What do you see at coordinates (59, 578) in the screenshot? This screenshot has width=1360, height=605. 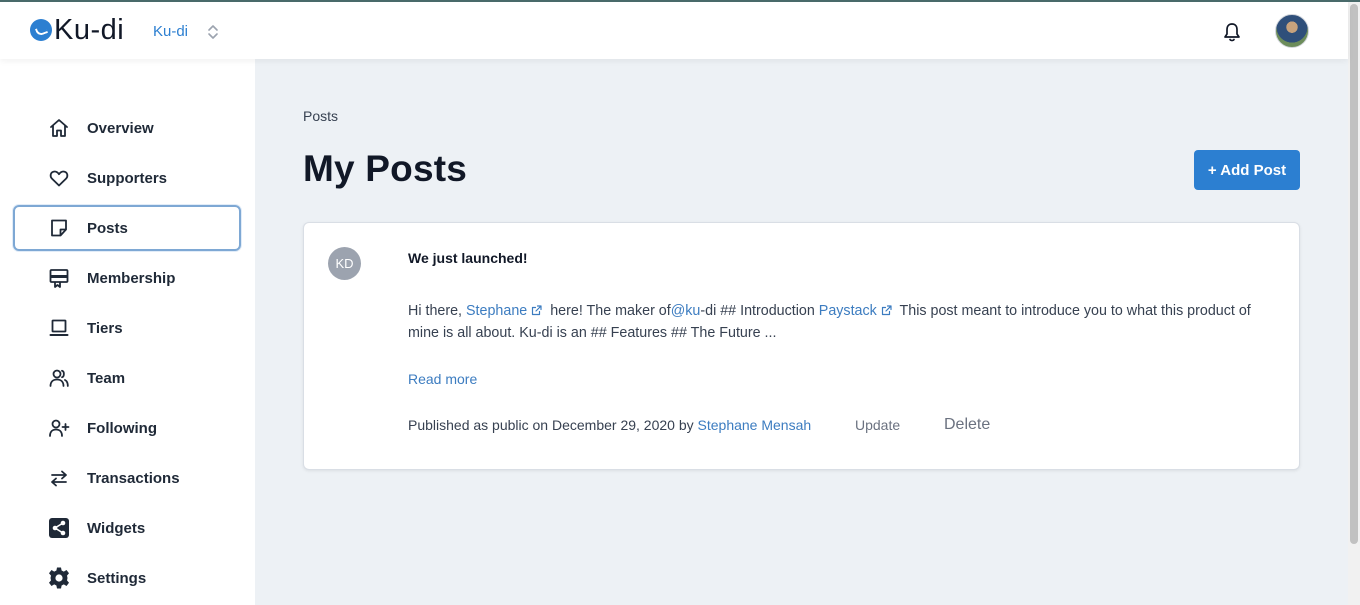 I see `gear-icon` at bounding box center [59, 578].